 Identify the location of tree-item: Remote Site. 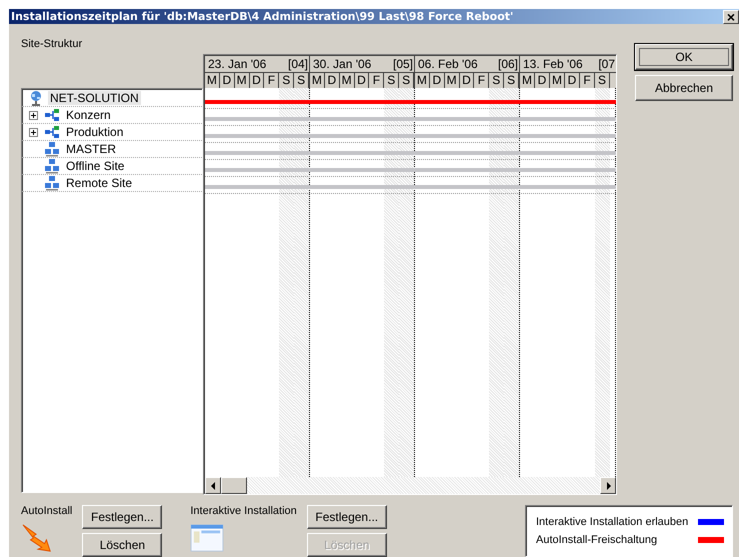
(99, 183).